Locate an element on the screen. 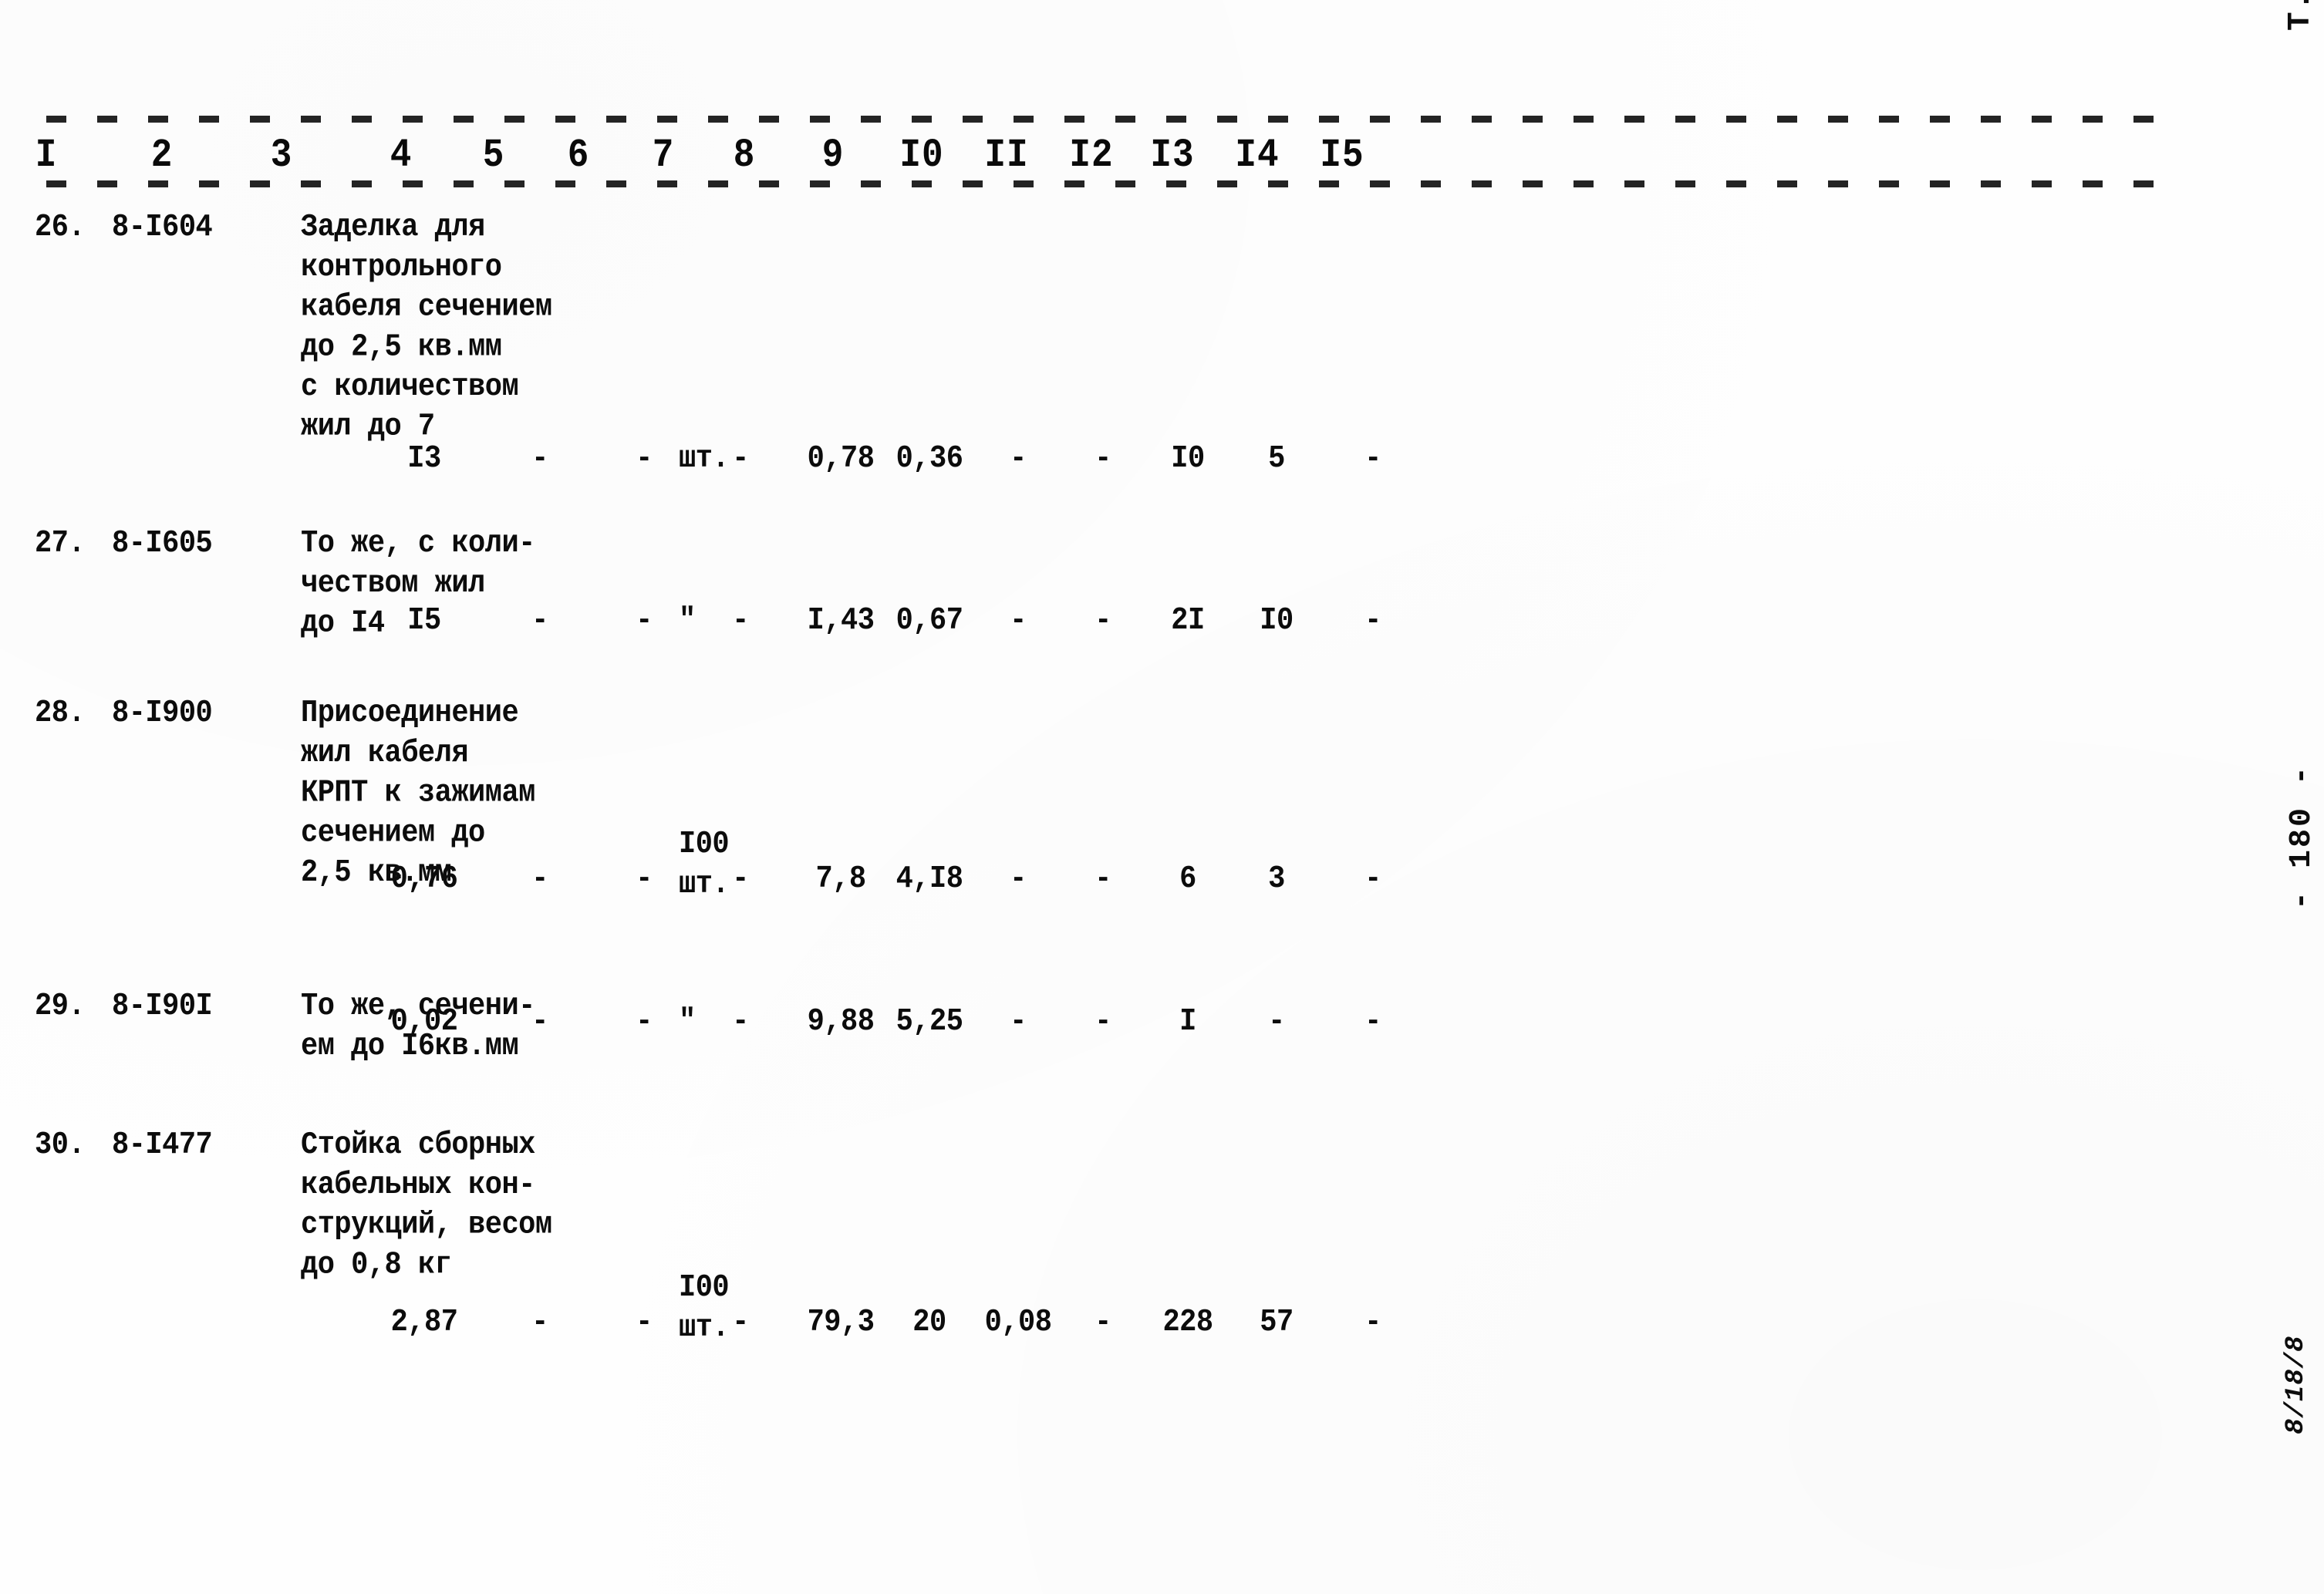 Image resolution: width=2324 pixels, height=1594 pixels. margin-project-caption: Т.П. 503-4-13 альбом УШ.ч.I is located at coordinates (2301, 15).